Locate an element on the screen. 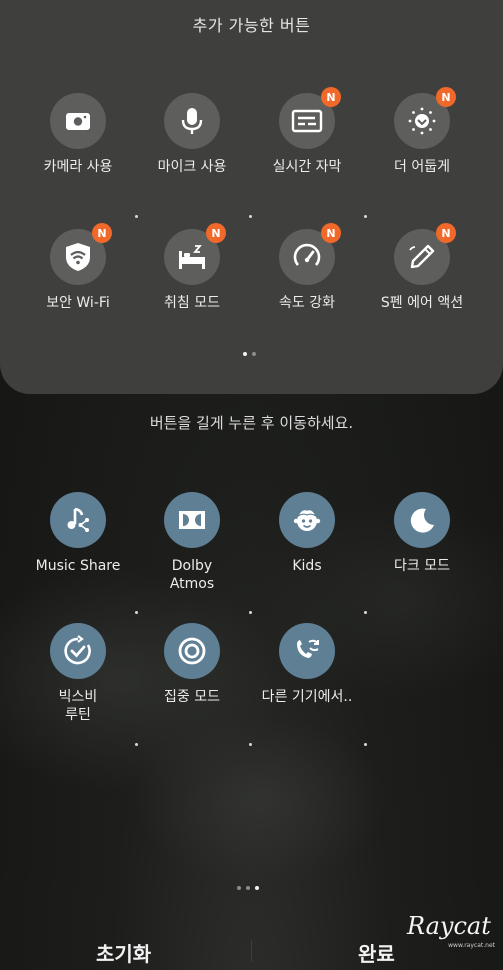 The height and width of the screenshot is (970, 503). tile-bedtime-mode: N 취침 모드 is located at coordinates (192, 267).